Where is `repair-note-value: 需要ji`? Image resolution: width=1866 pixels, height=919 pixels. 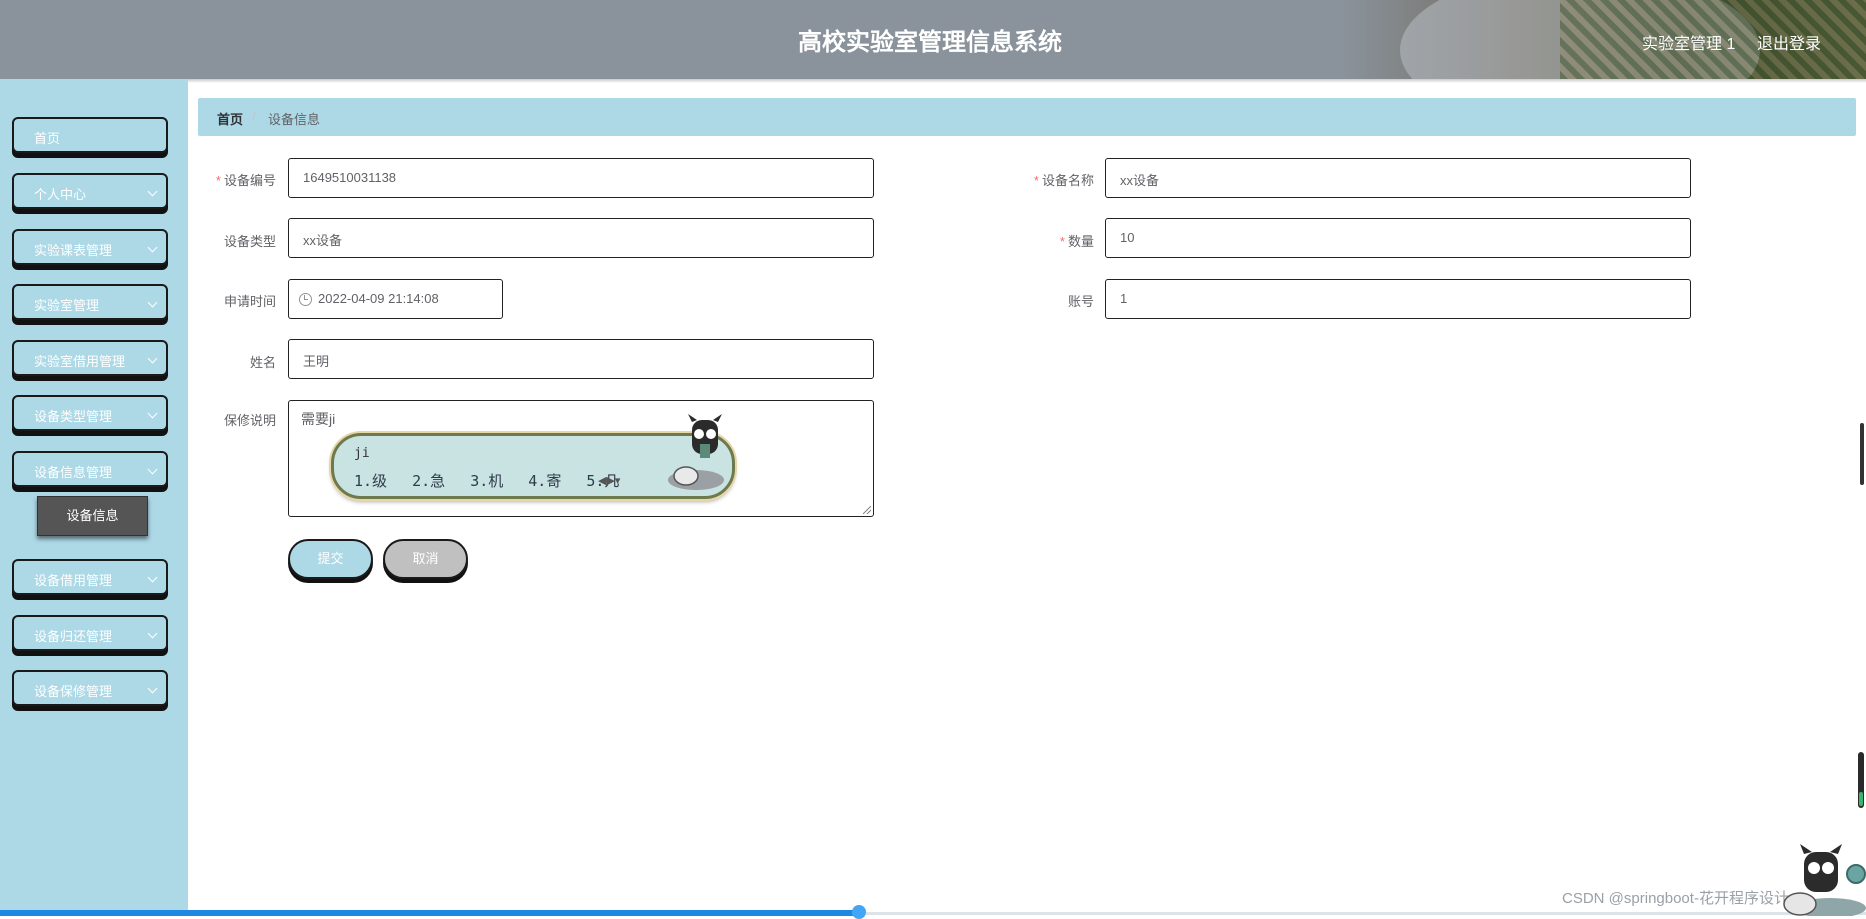
repair-note-value: 需要ji is located at coordinates (318, 419).